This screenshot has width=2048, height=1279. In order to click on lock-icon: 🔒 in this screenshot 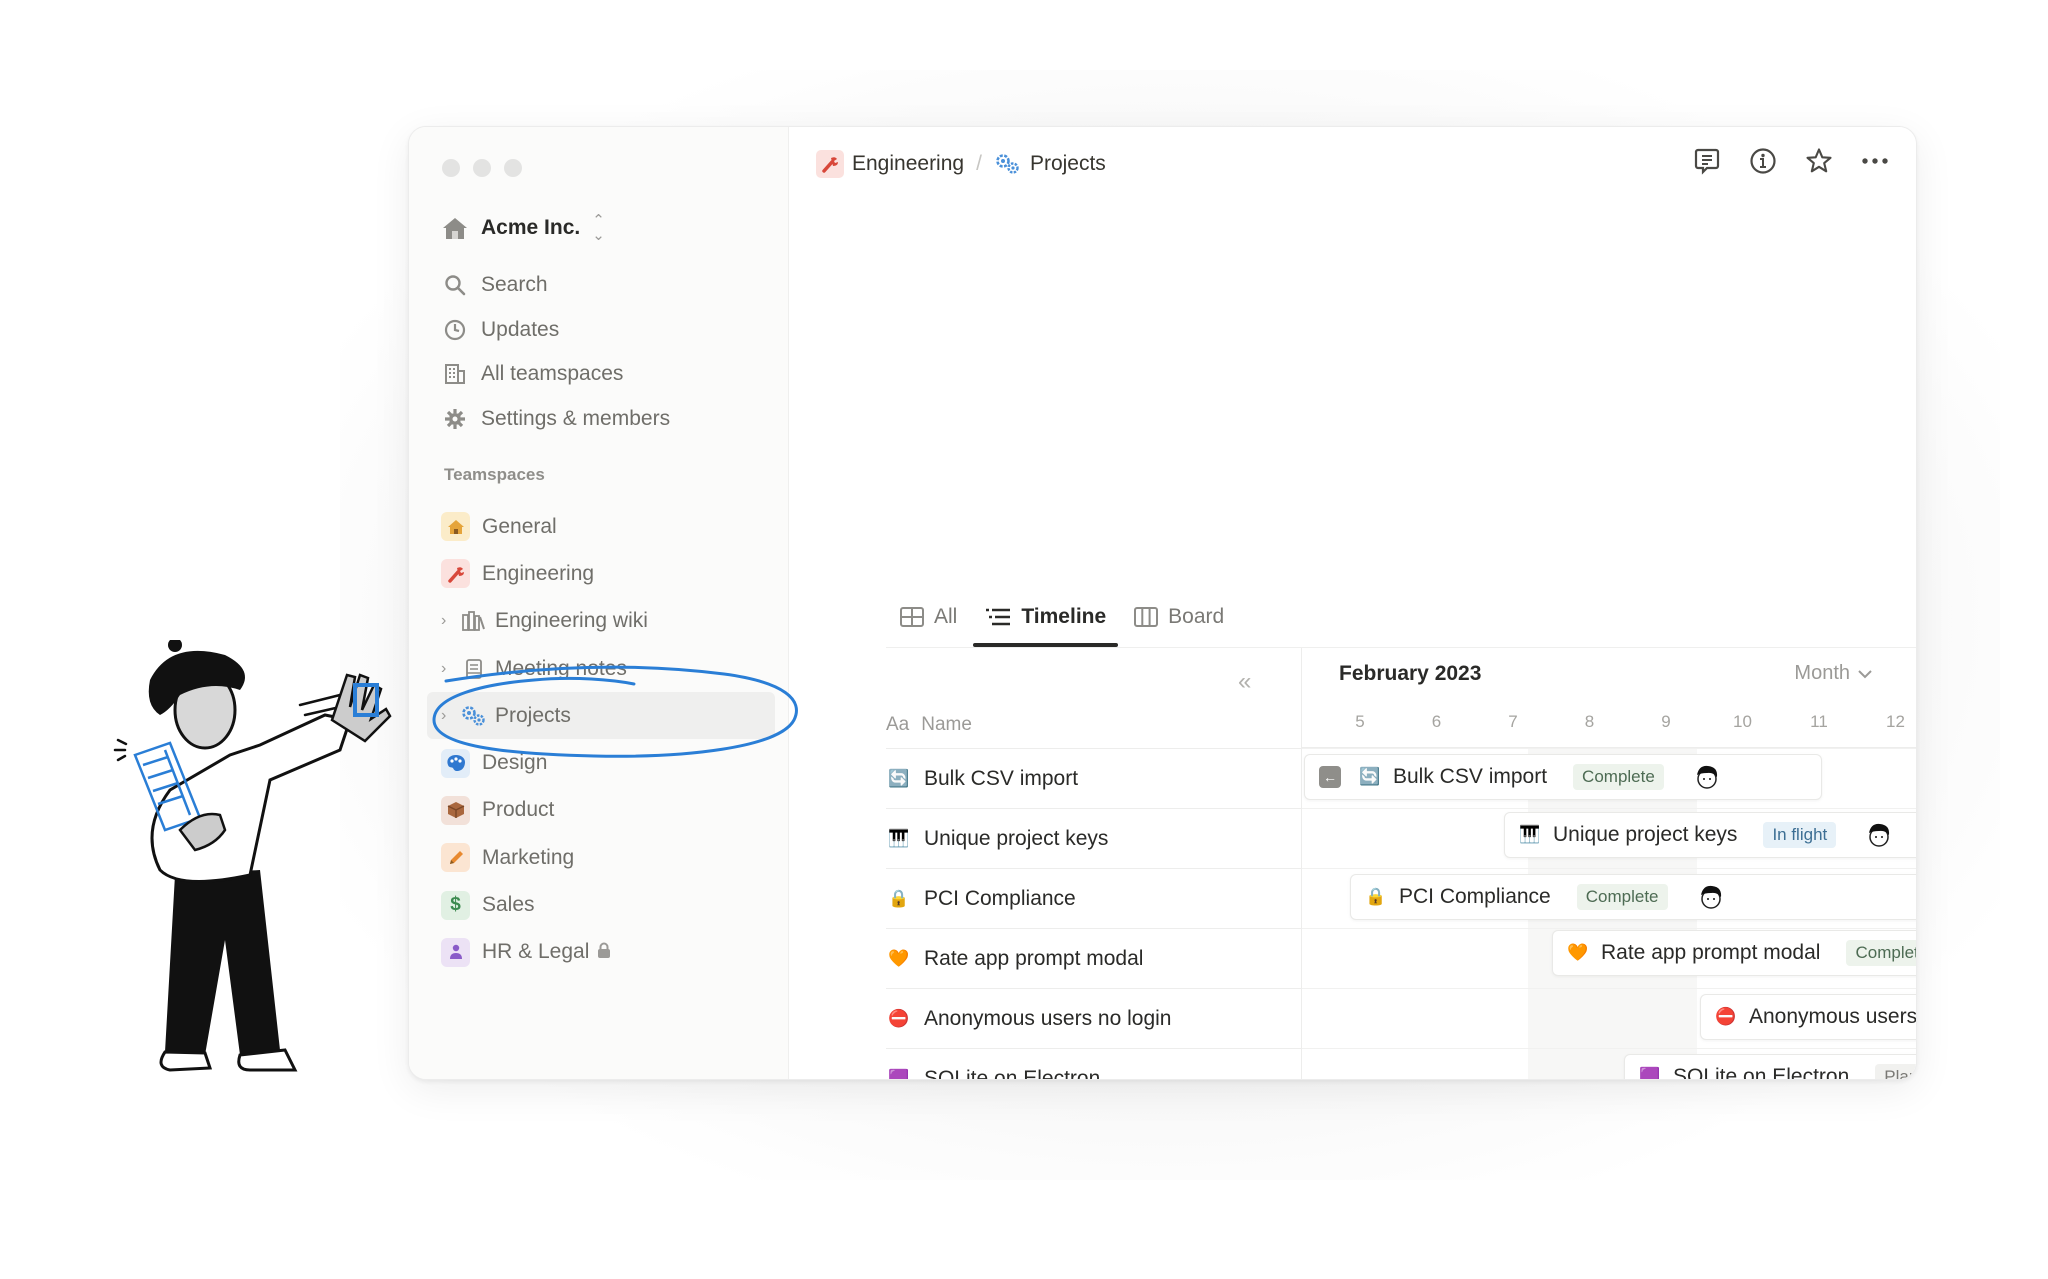, I will do `click(899, 898)`.